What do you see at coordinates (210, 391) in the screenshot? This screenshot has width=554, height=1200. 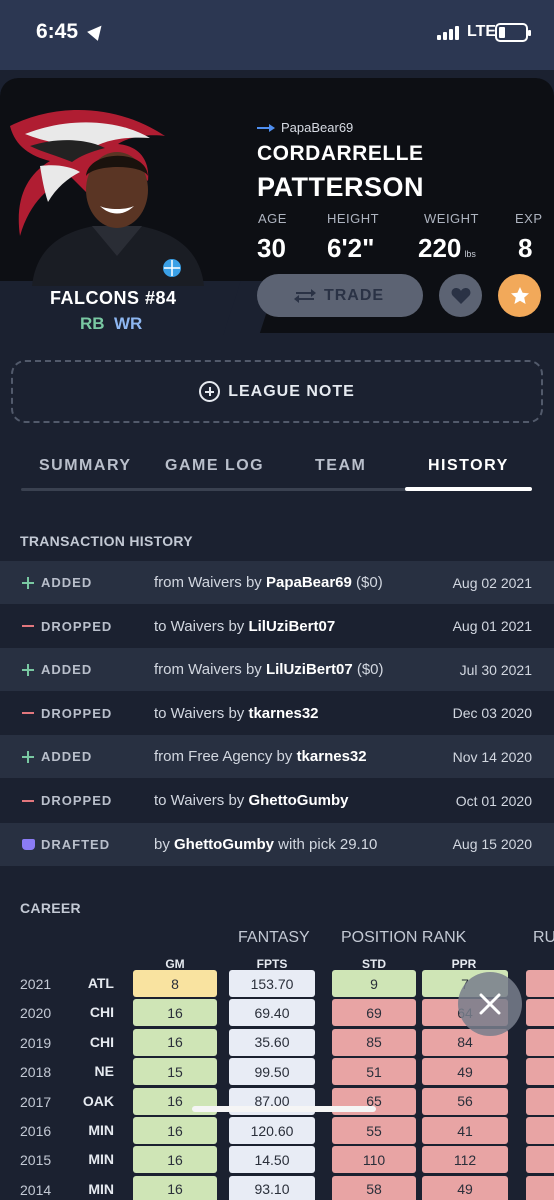 I see `plus-circle-icon` at bounding box center [210, 391].